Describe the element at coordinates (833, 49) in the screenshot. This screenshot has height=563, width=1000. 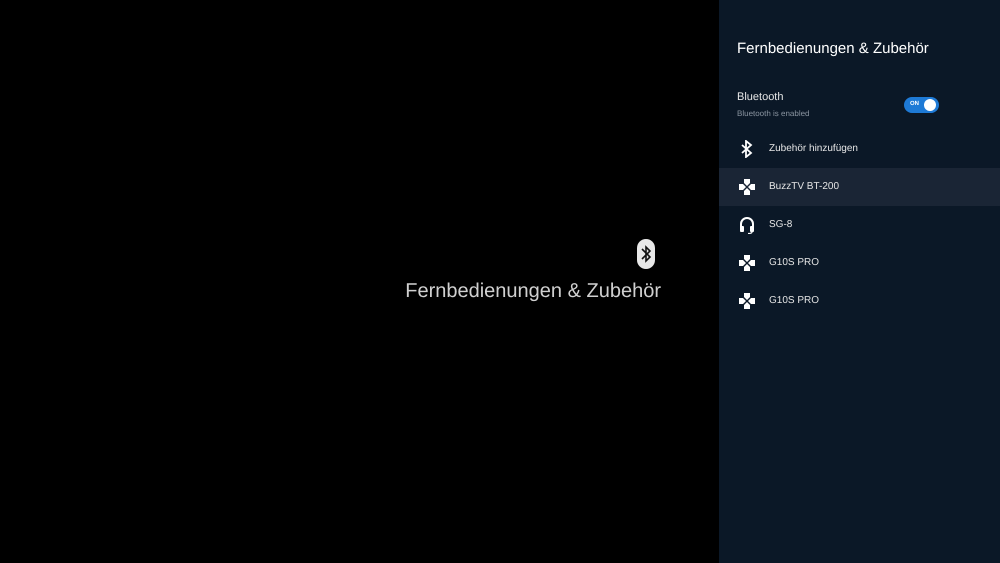
I see `panel-title: Fernbedienungen & Zubehör` at that location.